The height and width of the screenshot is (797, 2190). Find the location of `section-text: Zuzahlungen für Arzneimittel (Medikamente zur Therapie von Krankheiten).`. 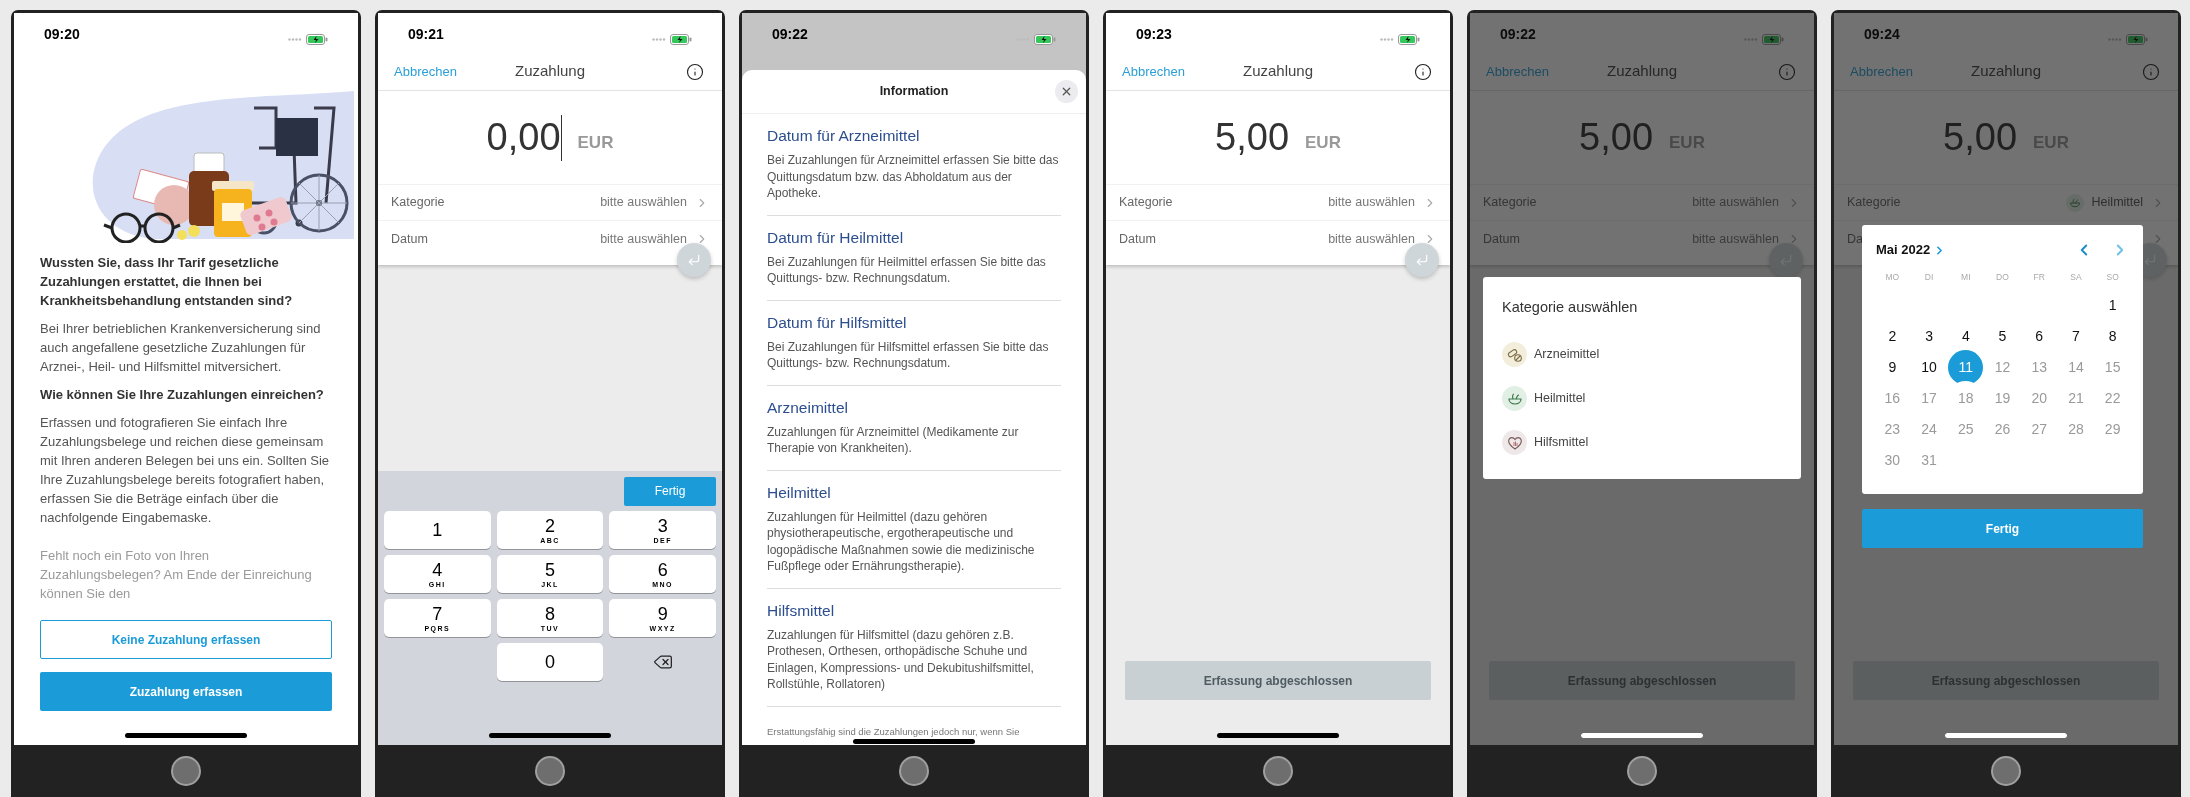

section-text: Zuzahlungen für Arzneimittel (Medikamente zur Therapie von Krankheiten). is located at coordinates (893, 440).